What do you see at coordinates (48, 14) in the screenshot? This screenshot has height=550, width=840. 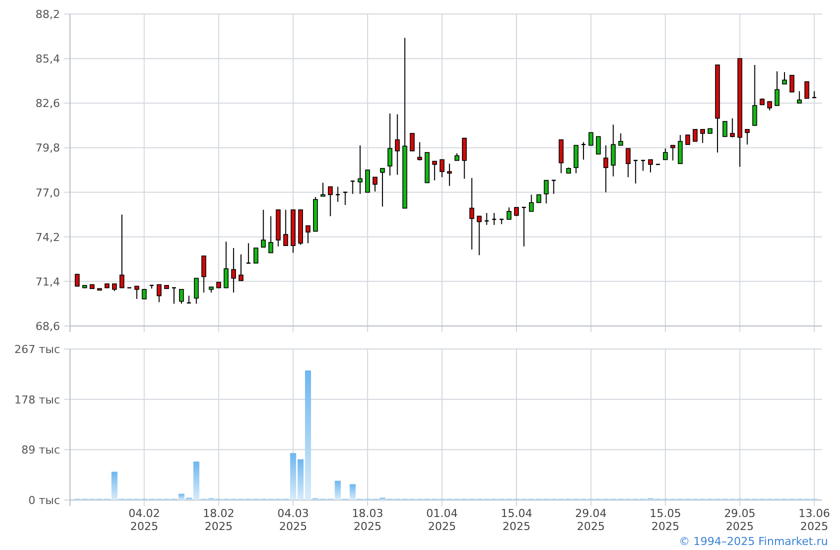 I see `axis-label: 88,2` at bounding box center [48, 14].